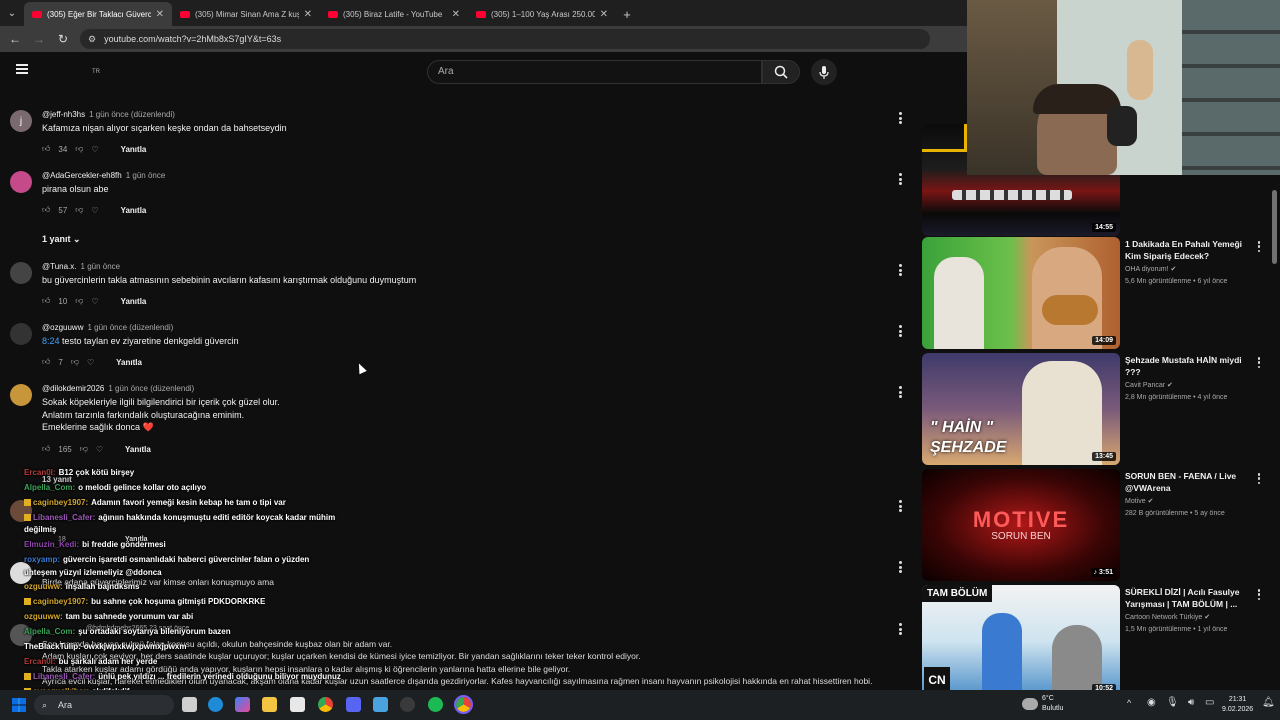 This screenshot has height=720, width=1280. Describe the element at coordinates (1190, 482) in the screenshot. I see `video-title: SORUN BEN - FAENA / Live @VWArena` at that location.